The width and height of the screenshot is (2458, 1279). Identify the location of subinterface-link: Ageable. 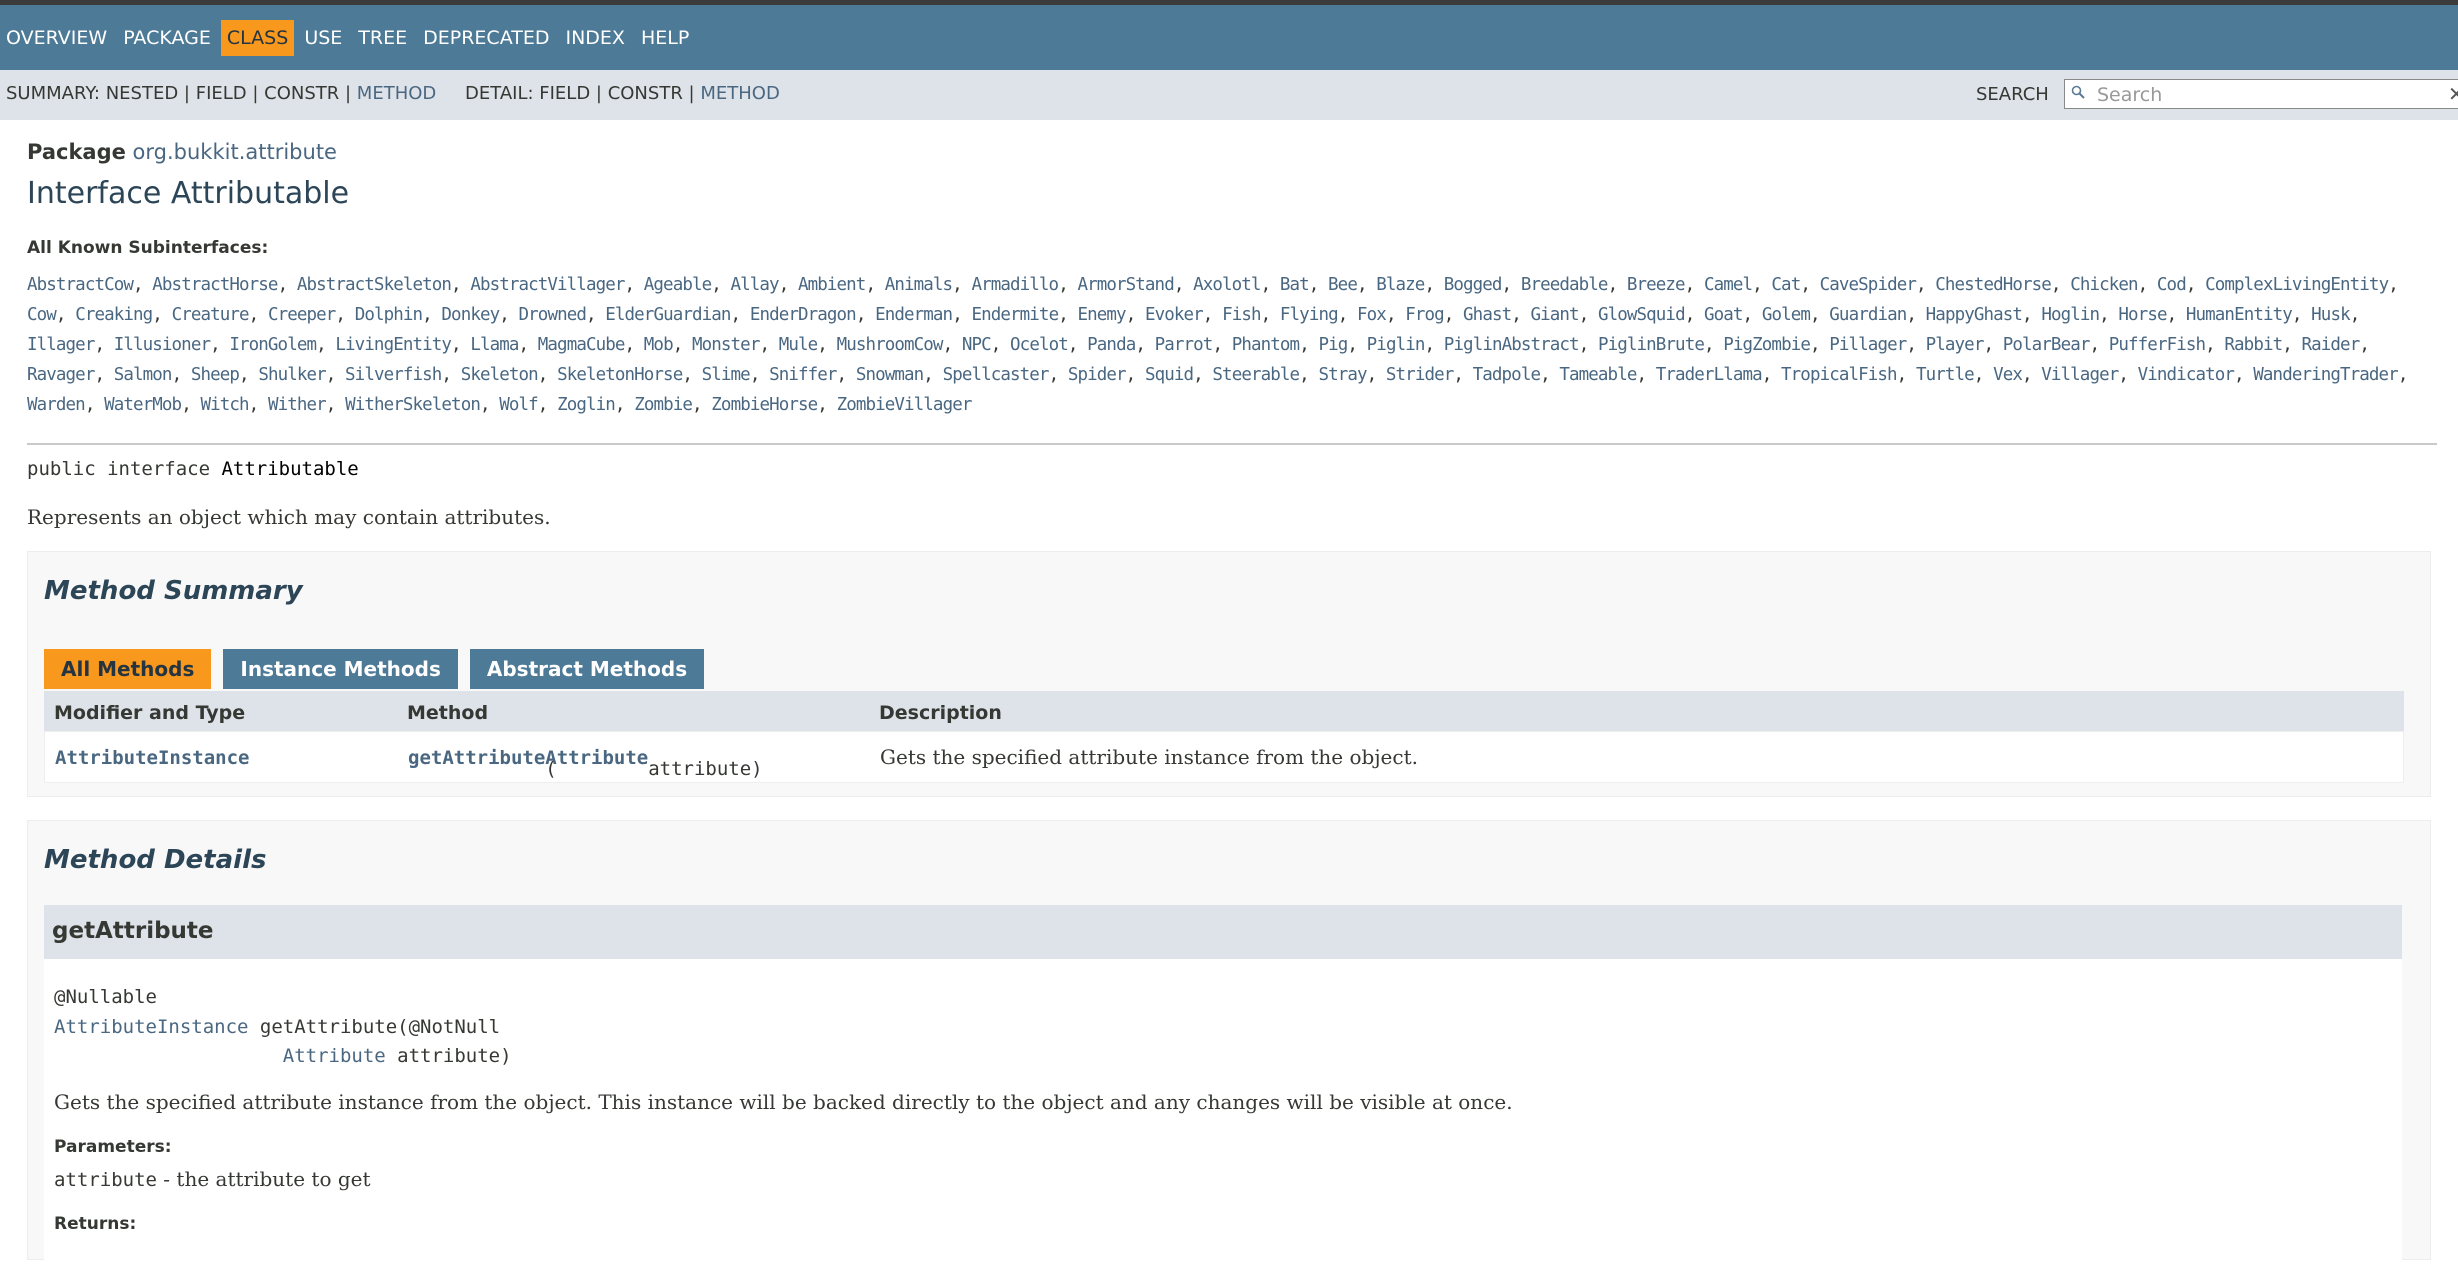
(678, 285).